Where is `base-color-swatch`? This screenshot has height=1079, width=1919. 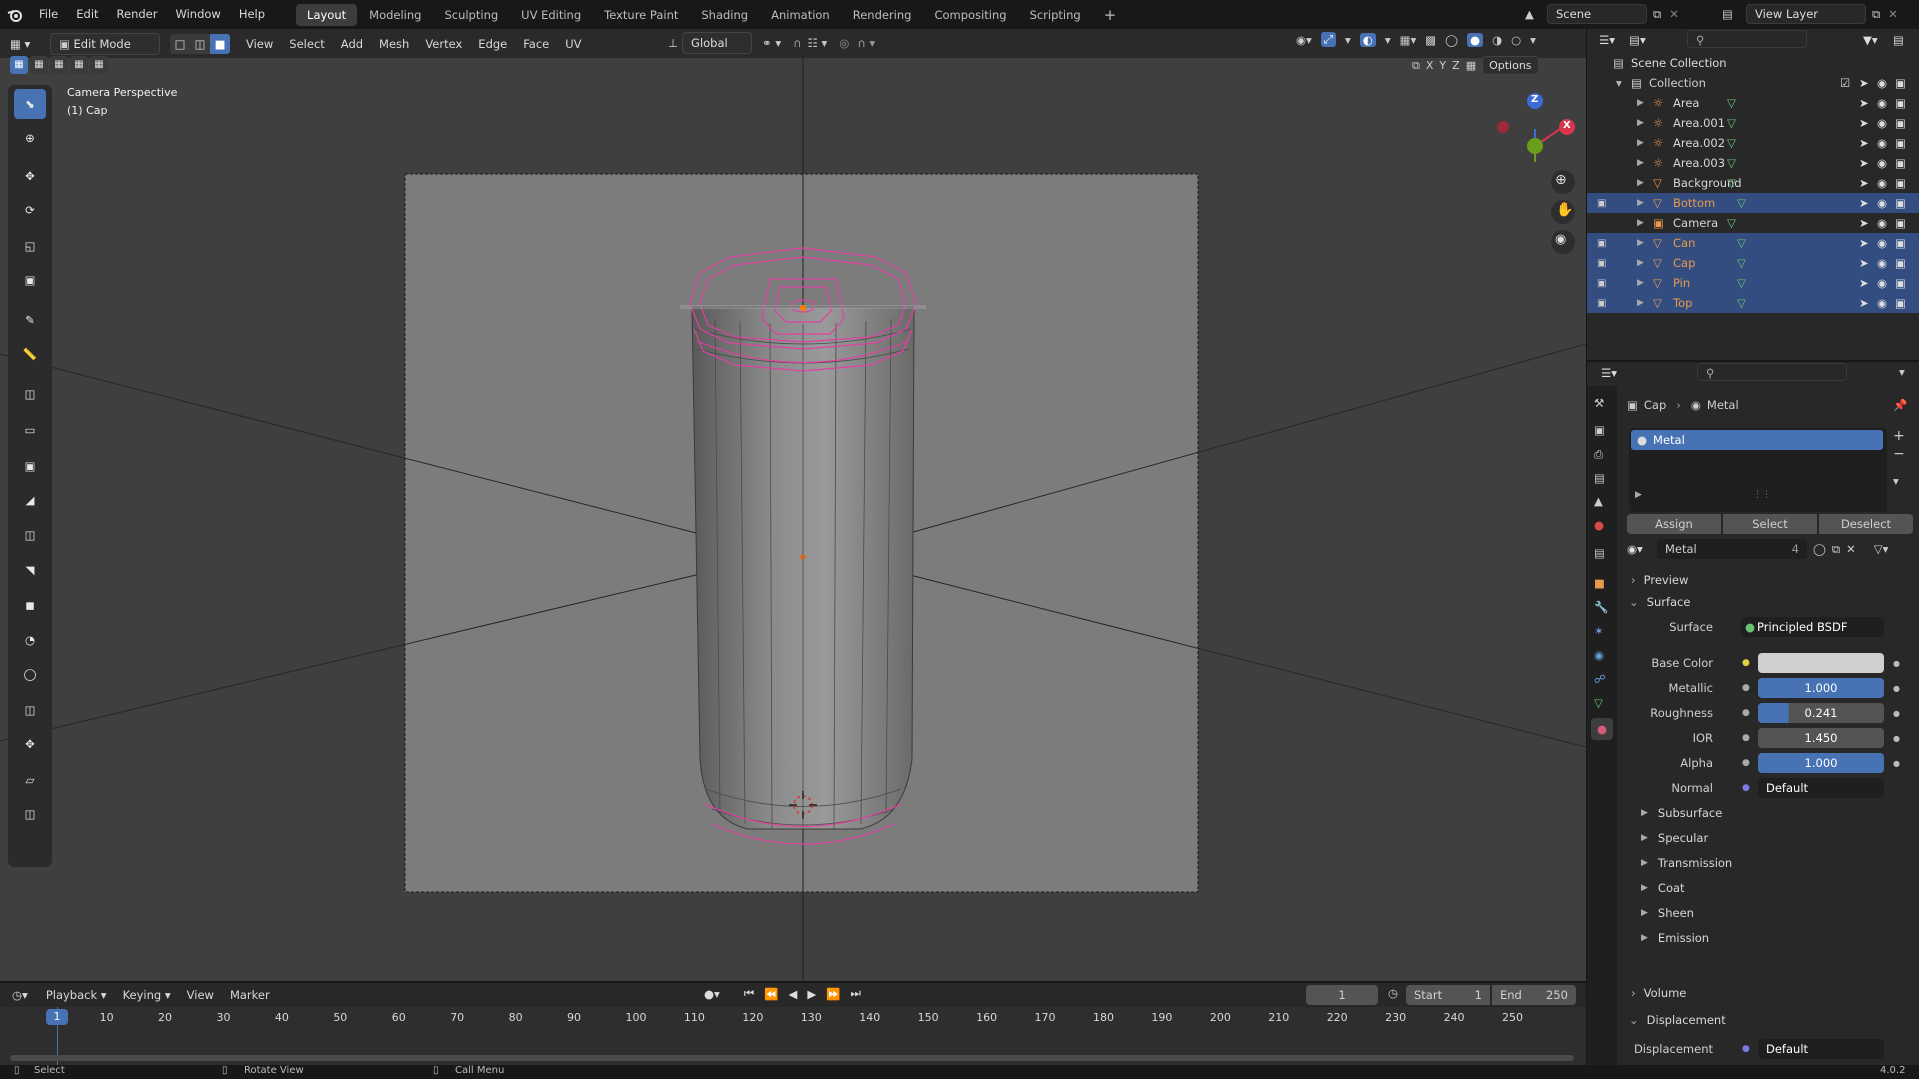 base-color-swatch is located at coordinates (1821, 663).